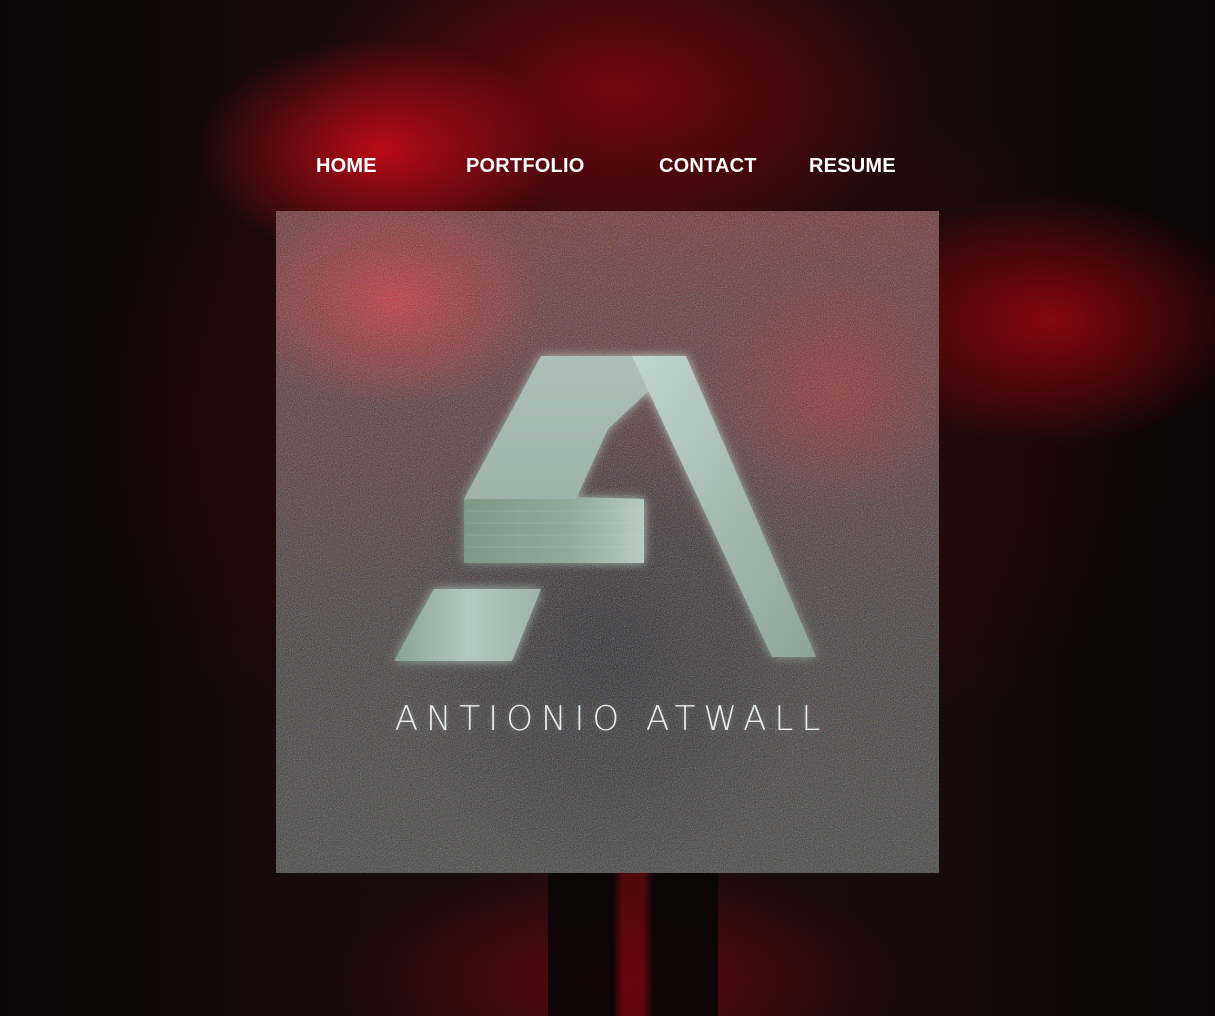  I want to click on background-figure, so click(633, 938).